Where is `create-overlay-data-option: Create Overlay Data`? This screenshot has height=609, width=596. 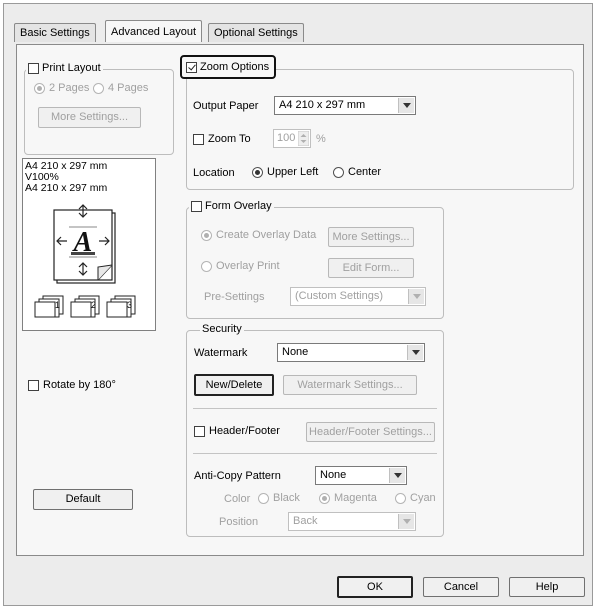
create-overlay-data-option: Create Overlay Data is located at coordinates (258, 235).